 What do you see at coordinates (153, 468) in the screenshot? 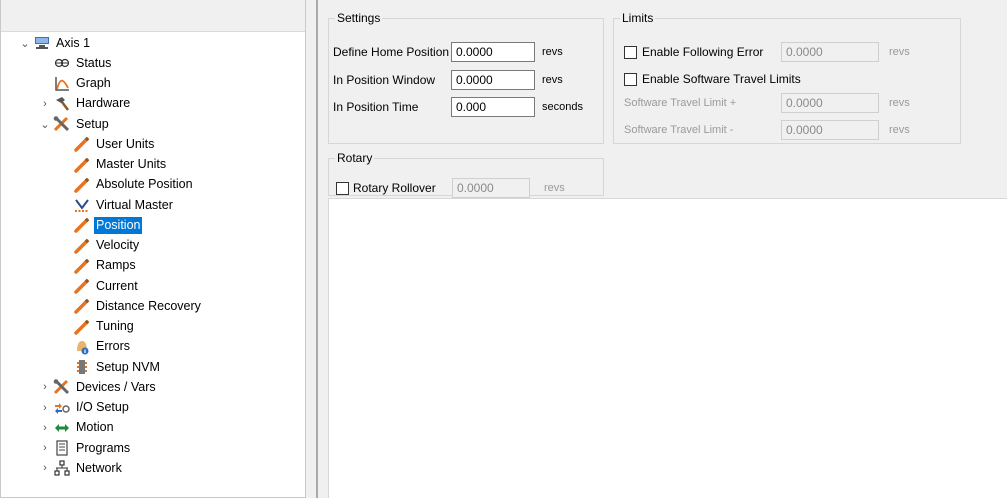
I see `tree-item-network: › Network` at bounding box center [153, 468].